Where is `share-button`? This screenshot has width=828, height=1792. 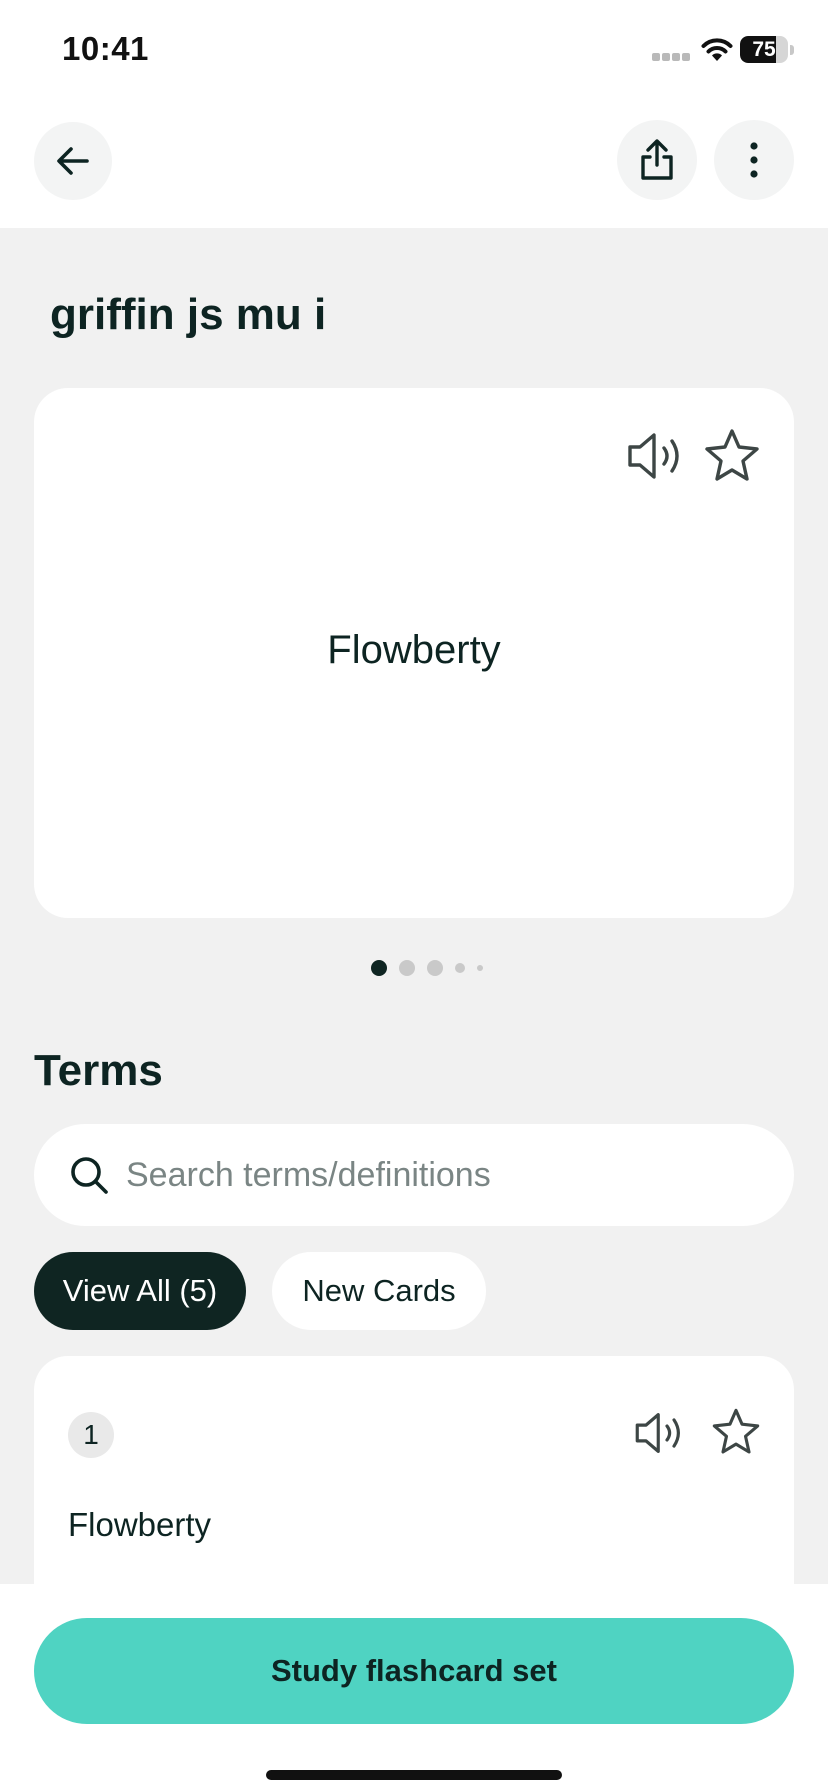
share-button is located at coordinates (657, 160).